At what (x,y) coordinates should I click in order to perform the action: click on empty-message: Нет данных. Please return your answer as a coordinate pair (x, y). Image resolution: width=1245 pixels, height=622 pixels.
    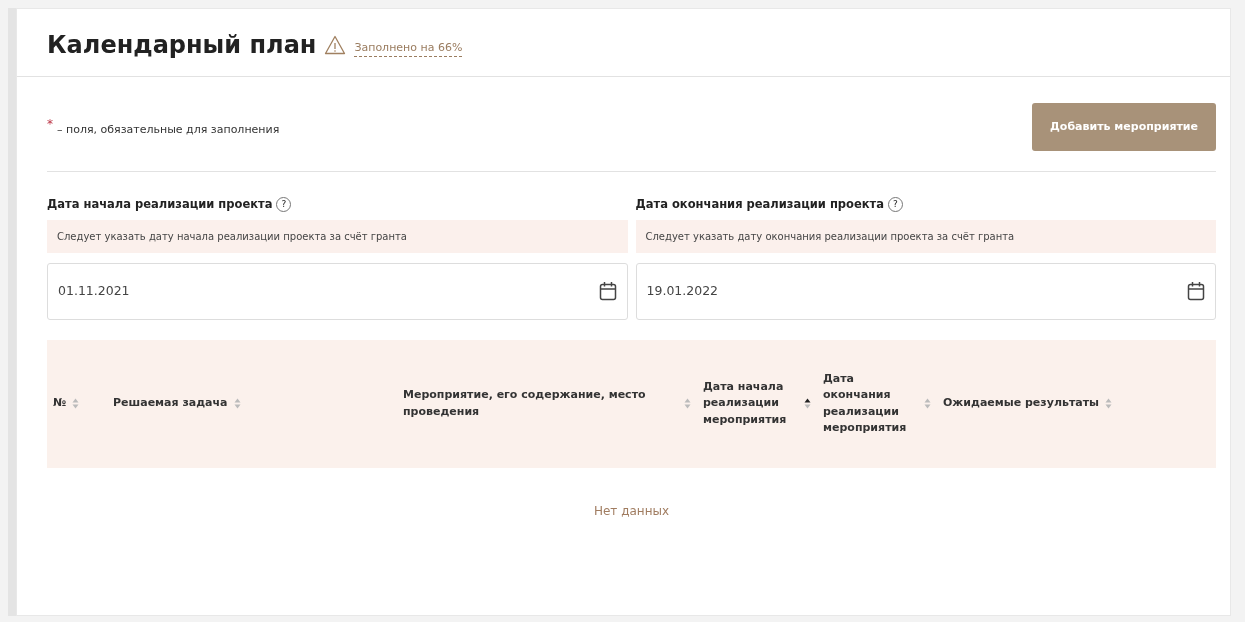
    Looking at the image, I should click on (631, 511).